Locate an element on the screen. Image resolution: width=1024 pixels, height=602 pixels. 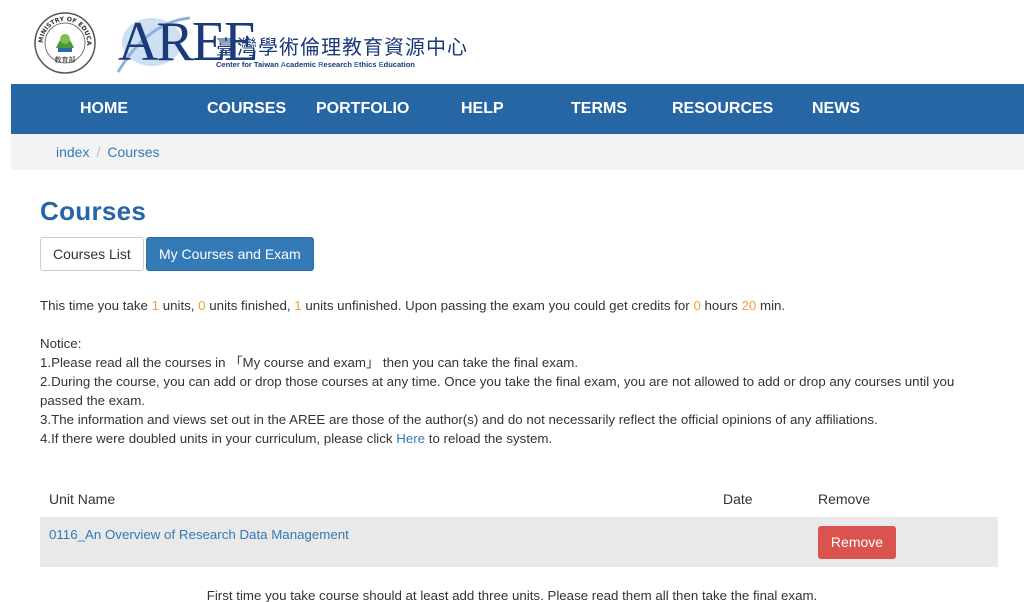
column-header-unit-name: Unit Name is located at coordinates (82, 499).